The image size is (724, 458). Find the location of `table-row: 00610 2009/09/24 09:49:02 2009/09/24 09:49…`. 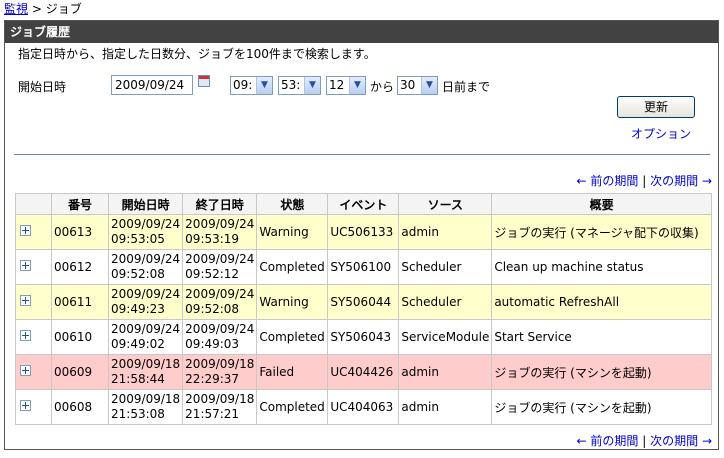

table-row: 00610 2009/09/24 09:49:02 2009/09/24 09:49… is located at coordinates (363, 337).